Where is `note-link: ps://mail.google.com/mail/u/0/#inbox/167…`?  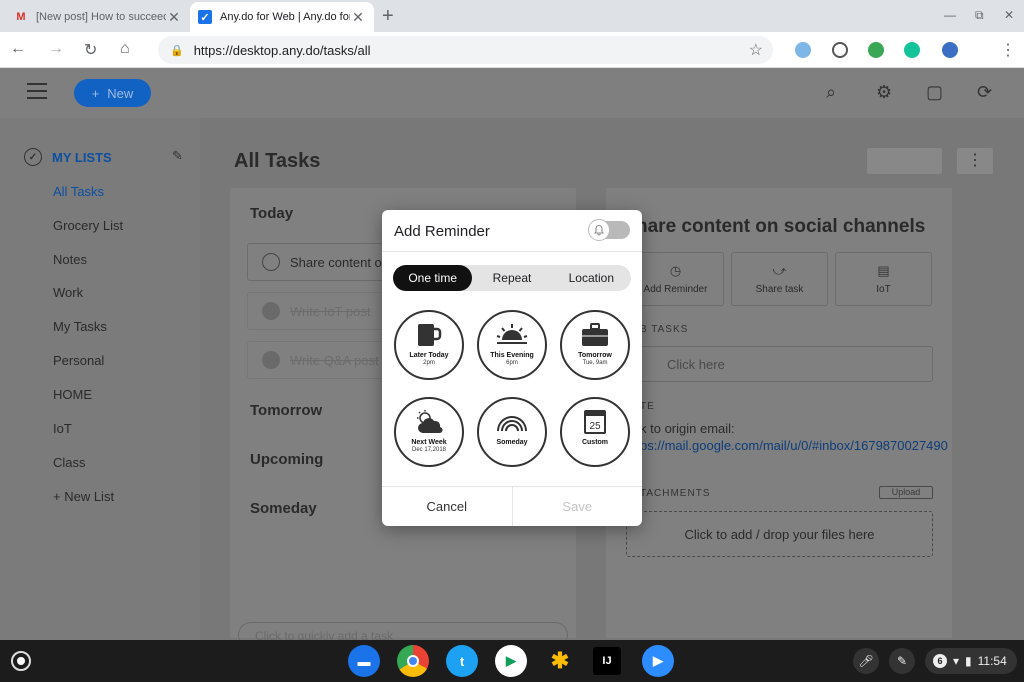 note-link: ps://mail.google.com/mail/u/0/#inbox/167… is located at coordinates (794, 445).